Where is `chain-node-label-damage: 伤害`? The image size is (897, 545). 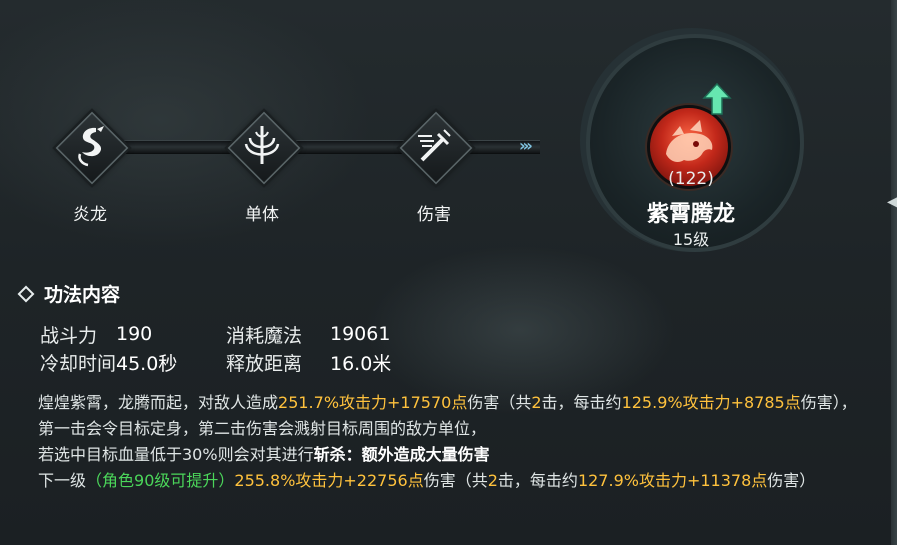
chain-node-label-damage: 伤害 is located at coordinates (434, 215).